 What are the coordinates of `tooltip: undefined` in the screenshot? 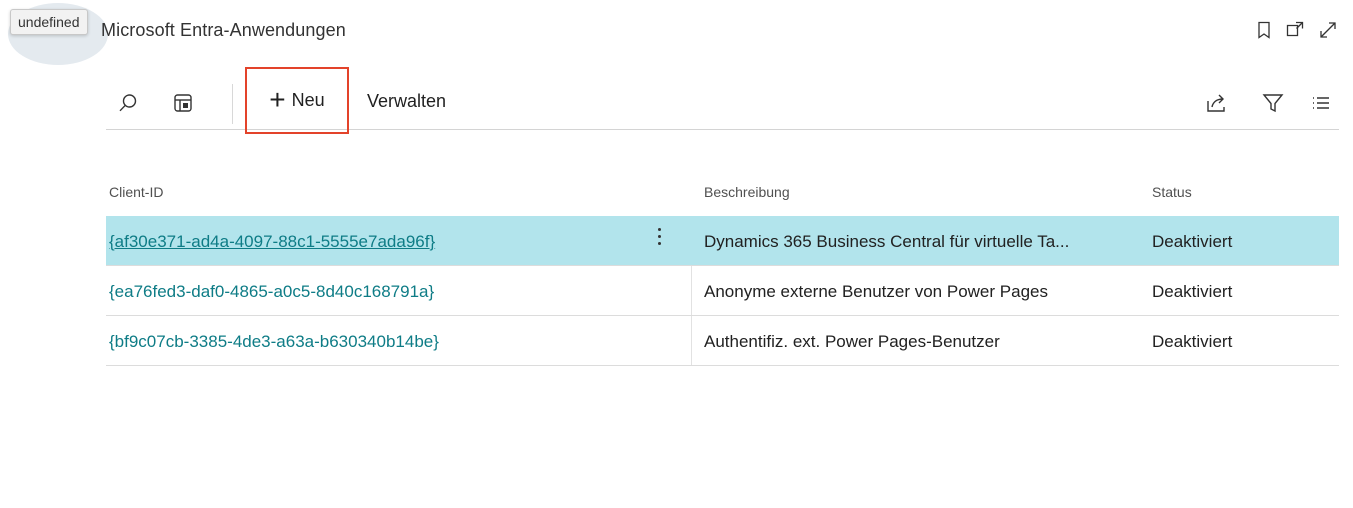 It's located at (49, 22).